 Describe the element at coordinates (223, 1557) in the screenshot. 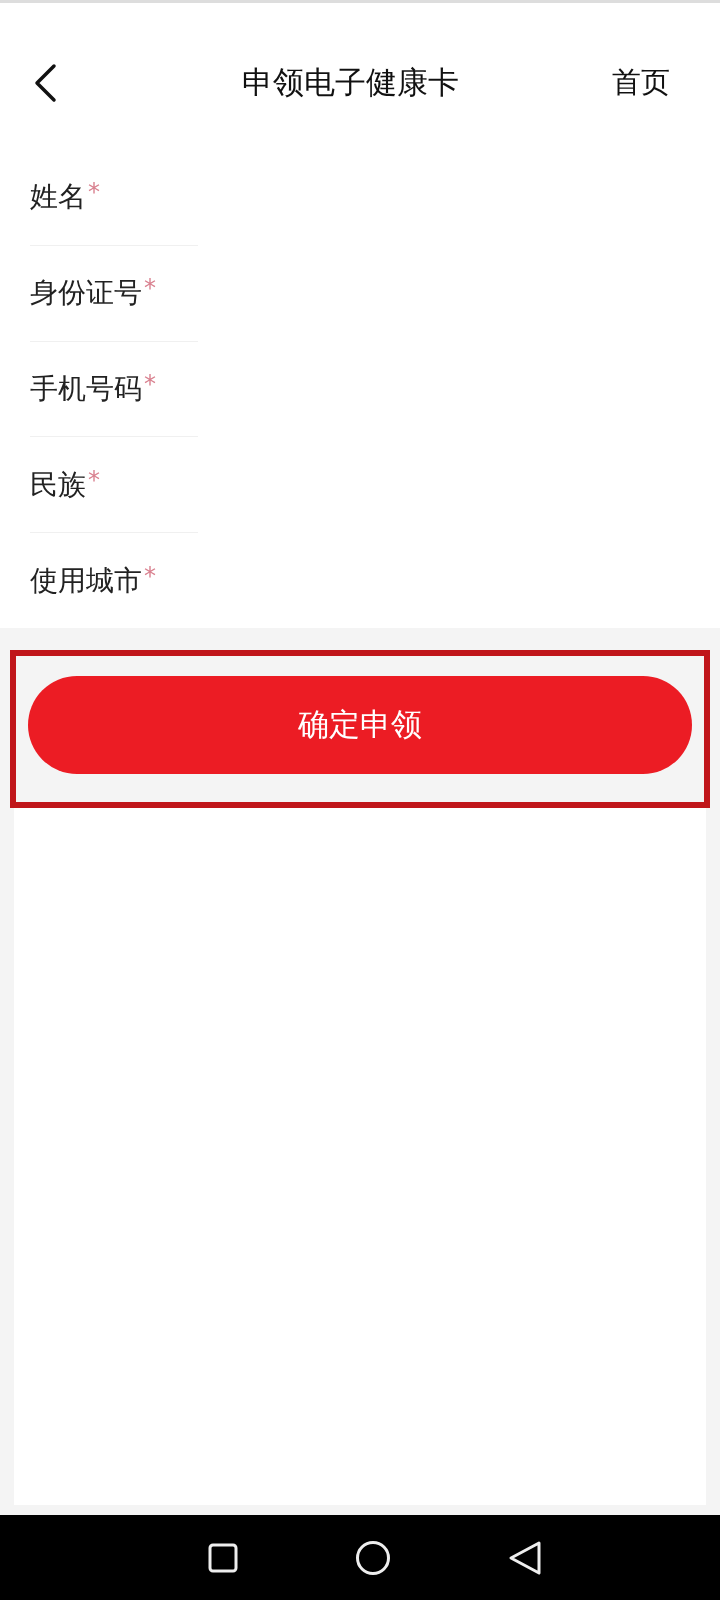

I see `recents-icon` at that location.